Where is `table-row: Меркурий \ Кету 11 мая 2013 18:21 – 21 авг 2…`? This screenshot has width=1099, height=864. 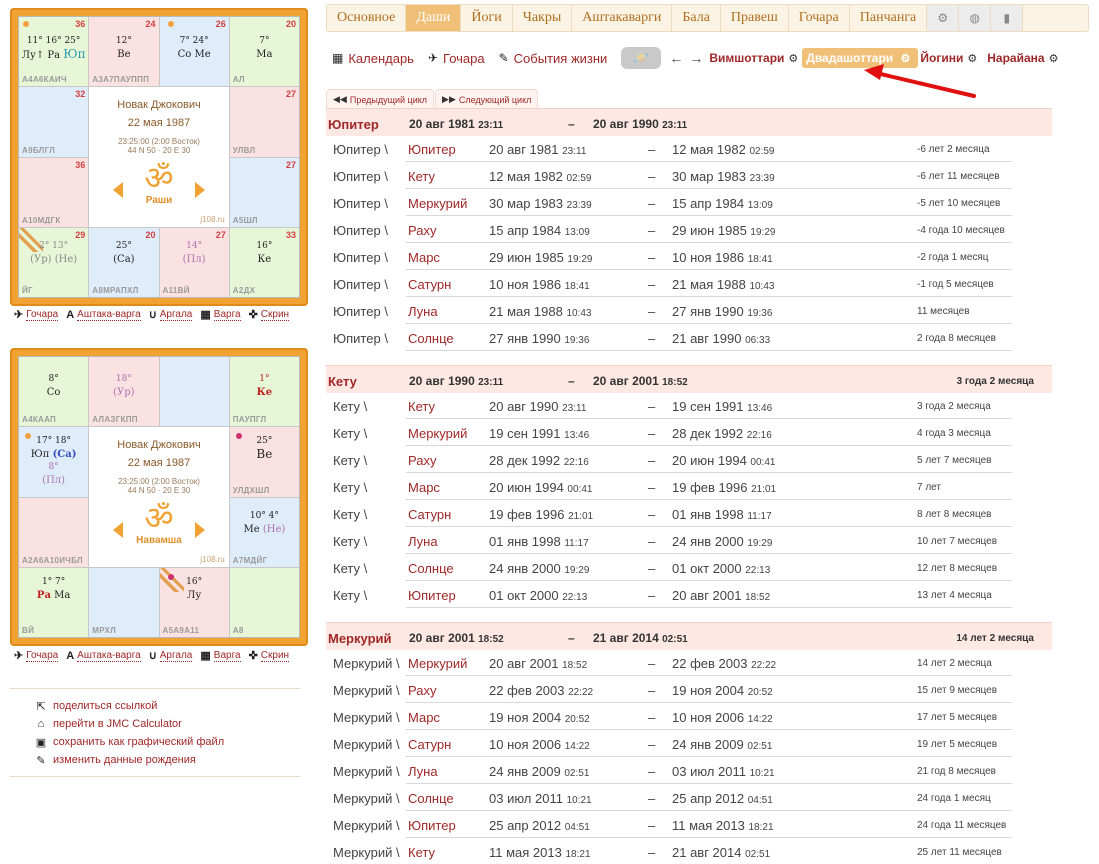 table-row: Меркурий \ Кету 11 мая 2013 18:21 – 21 авг 2… is located at coordinates (689, 851).